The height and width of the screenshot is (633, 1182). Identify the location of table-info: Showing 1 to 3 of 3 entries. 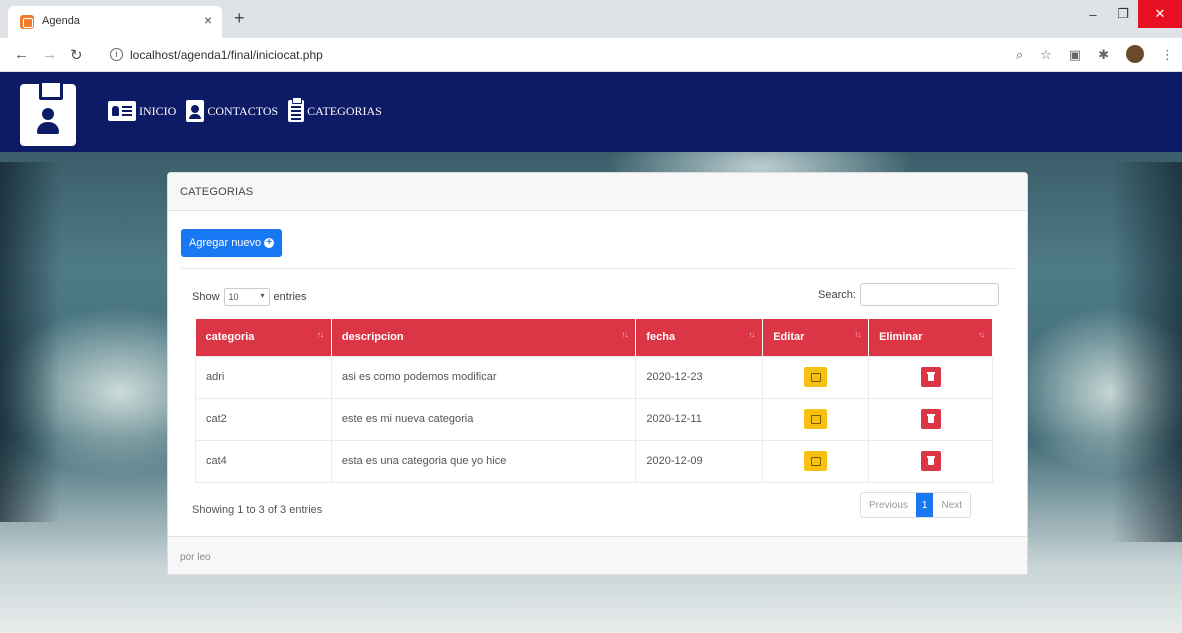
(257, 510).